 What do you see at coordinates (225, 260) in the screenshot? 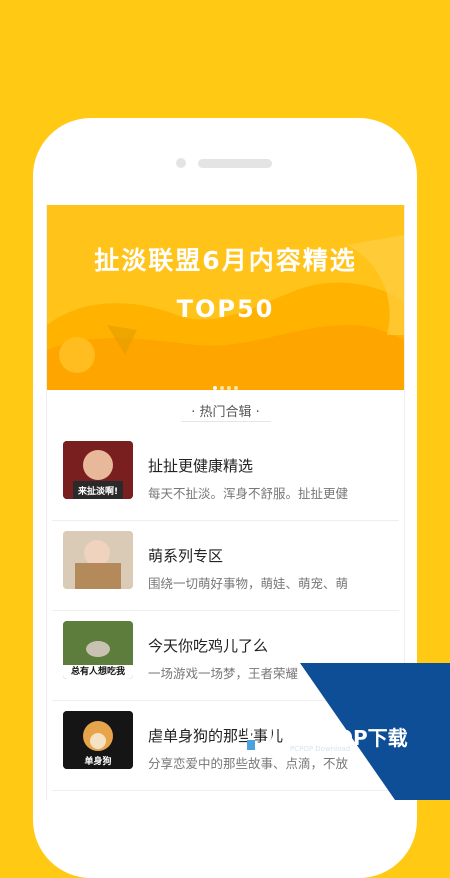
I see `banner-title: 扯淡联盟6月内容精选` at bounding box center [225, 260].